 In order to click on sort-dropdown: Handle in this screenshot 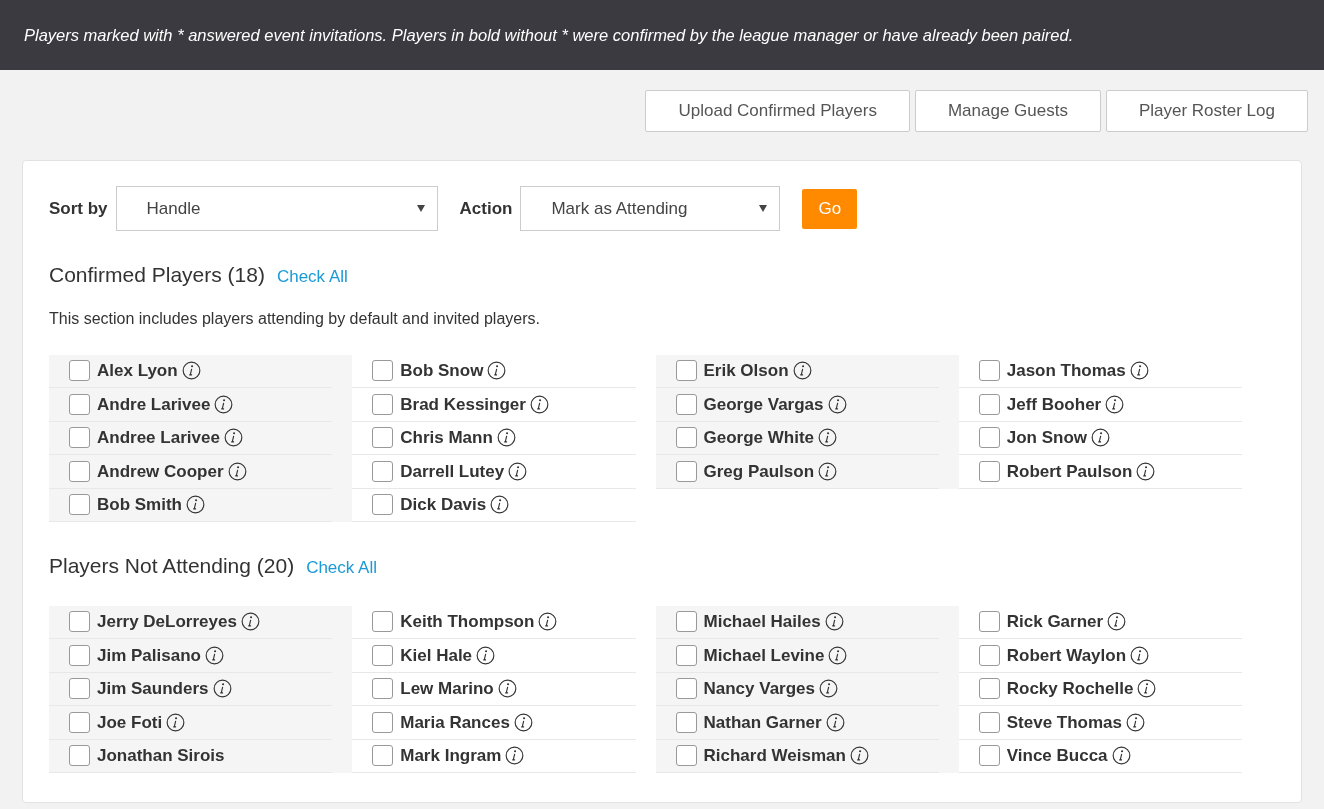, I will do `click(276, 208)`.